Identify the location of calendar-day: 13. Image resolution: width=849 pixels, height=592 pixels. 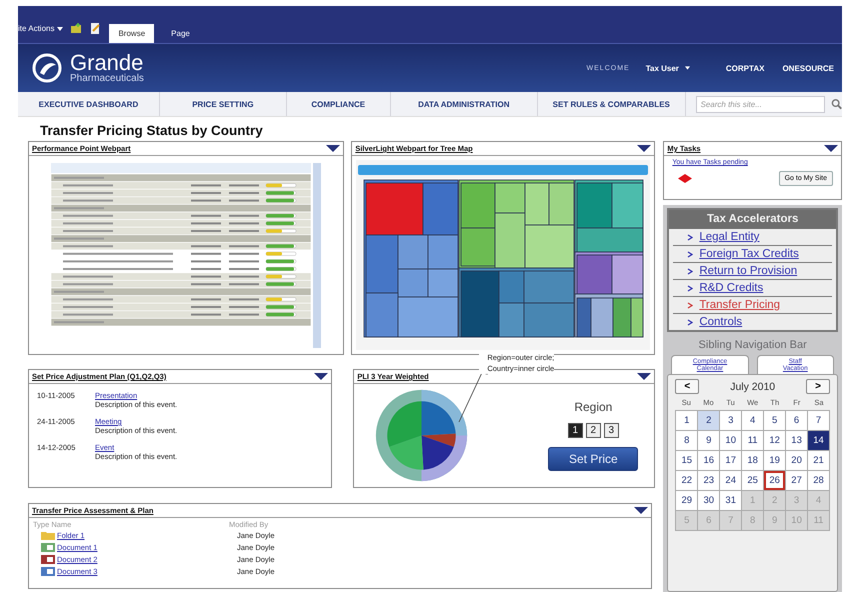
(797, 440).